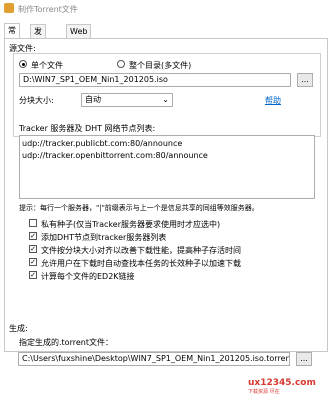 The height and width of the screenshot is (400, 336). I want to click on tracker-list-label: Tracker 服务器及 DHT 网络节点列表:, so click(87, 128).